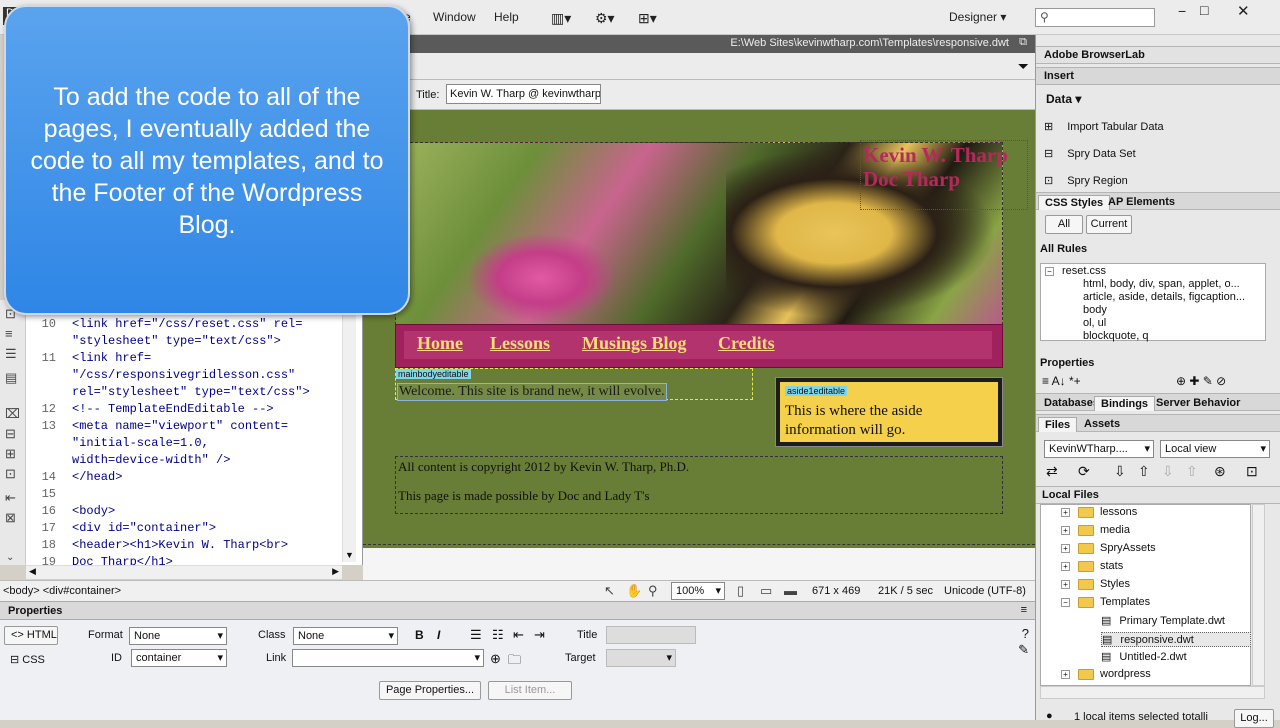  What do you see at coordinates (1064, 224) in the screenshot?
I see `all-button: All` at bounding box center [1064, 224].